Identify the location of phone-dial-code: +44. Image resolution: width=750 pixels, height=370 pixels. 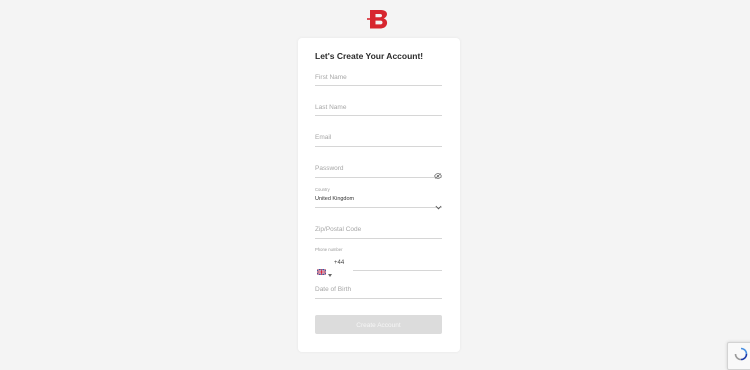
(339, 263).